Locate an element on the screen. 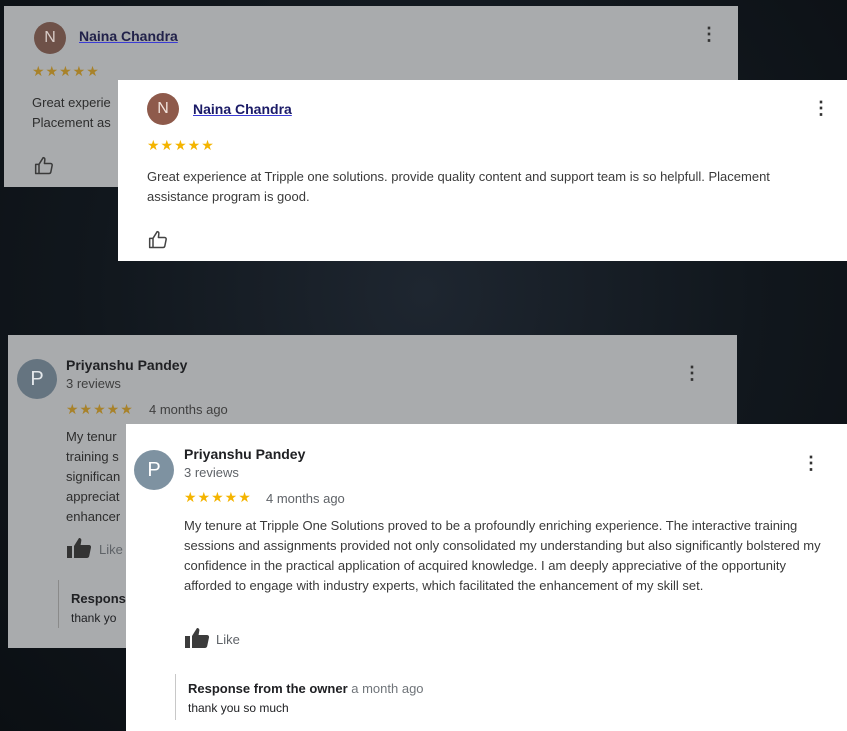  review-text-line: enhancer is located at coordinates (93, 516).